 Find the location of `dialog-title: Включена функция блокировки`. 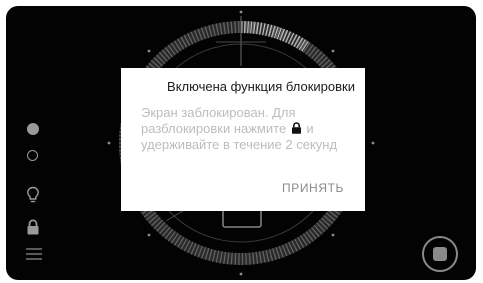

dialog-title: Включена функция блокировки is located at coordinates (261, 86).